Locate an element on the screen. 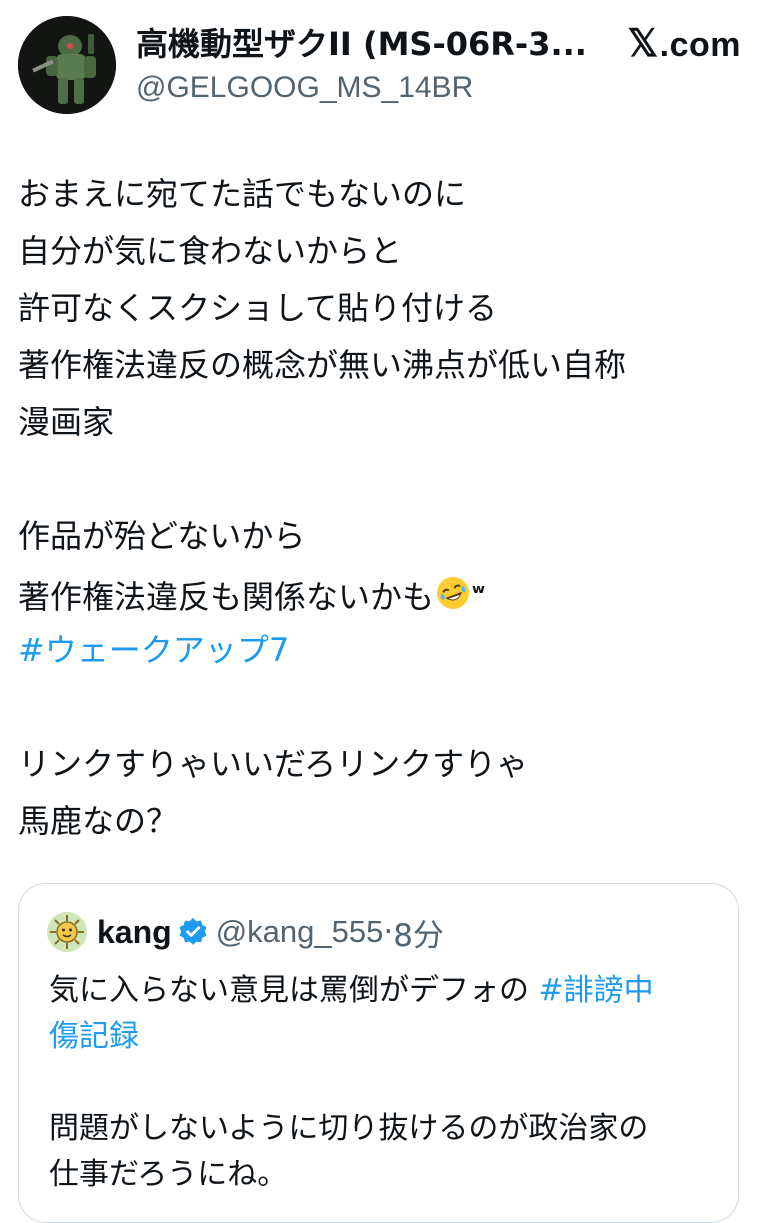 The height and width of the screenshot is (1223, 759). quoted-line: 仕事だろうにね。 is located at coordinates (168, 1174).